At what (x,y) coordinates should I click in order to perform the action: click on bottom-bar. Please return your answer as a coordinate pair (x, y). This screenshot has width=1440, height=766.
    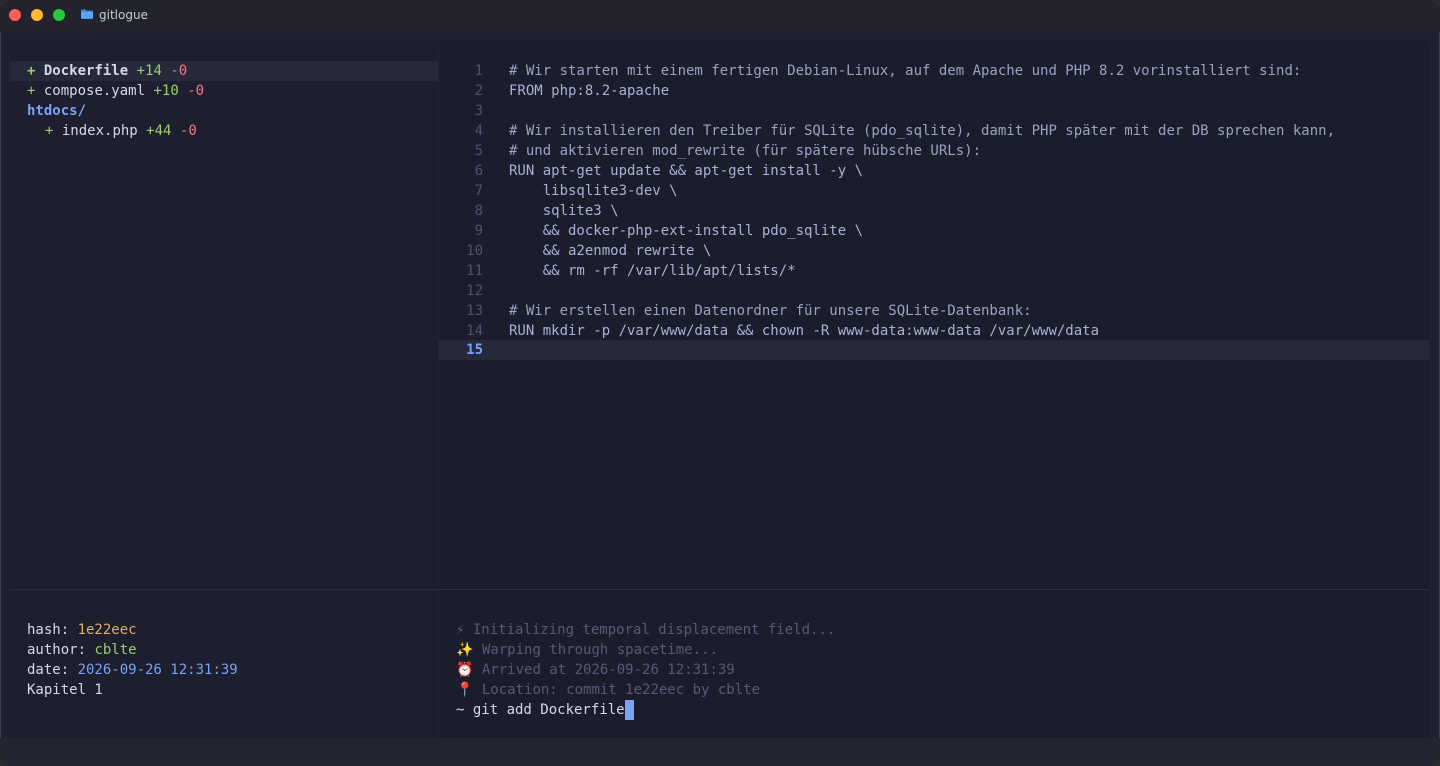
    Looking at the image, I should click on (720, 752).